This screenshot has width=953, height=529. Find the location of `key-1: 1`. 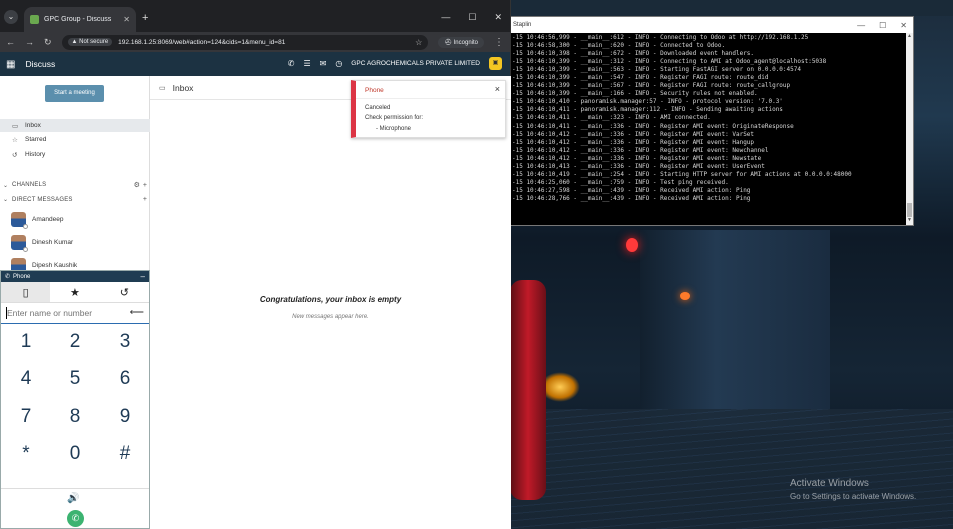

key-1: 1 is located at coordinates (26, 342).